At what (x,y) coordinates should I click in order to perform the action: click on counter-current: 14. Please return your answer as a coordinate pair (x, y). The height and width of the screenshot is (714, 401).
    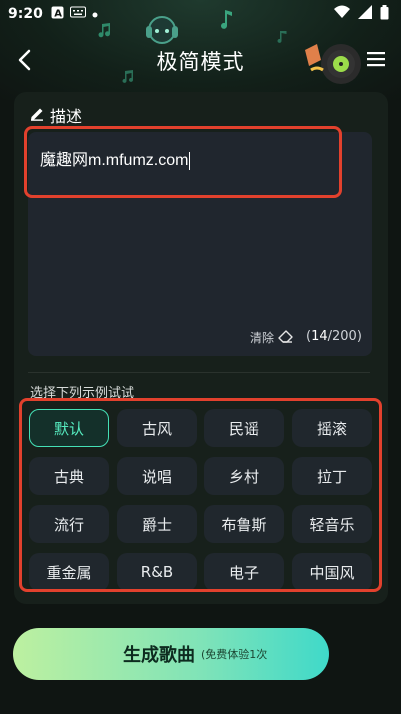
    Looking at the image, I should click on (319, 336).